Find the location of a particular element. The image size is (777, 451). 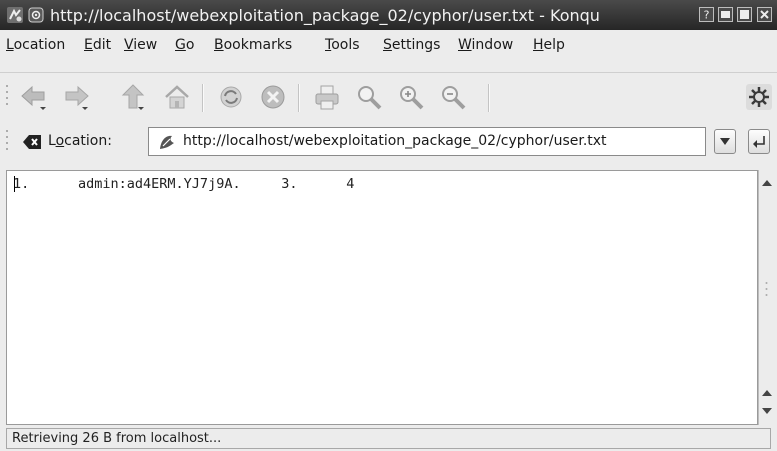

menu-tools: Tools is located at coordinates (342, 45).